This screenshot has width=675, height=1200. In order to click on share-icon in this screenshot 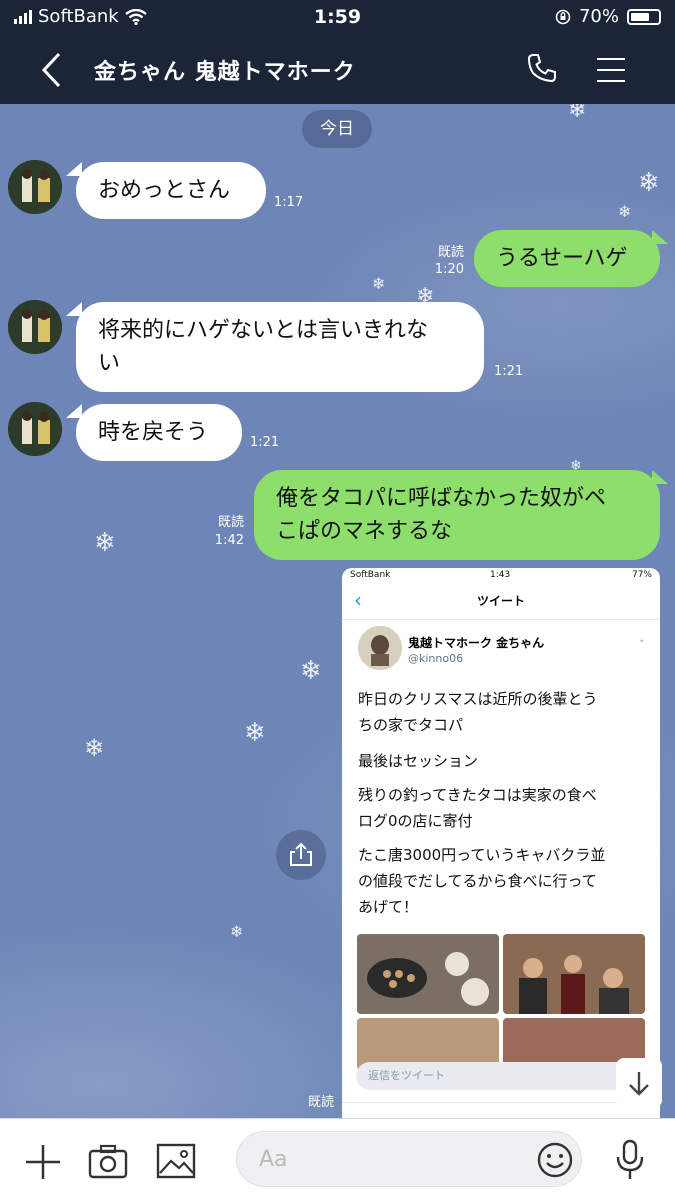, I will do `click(301, 854)`.